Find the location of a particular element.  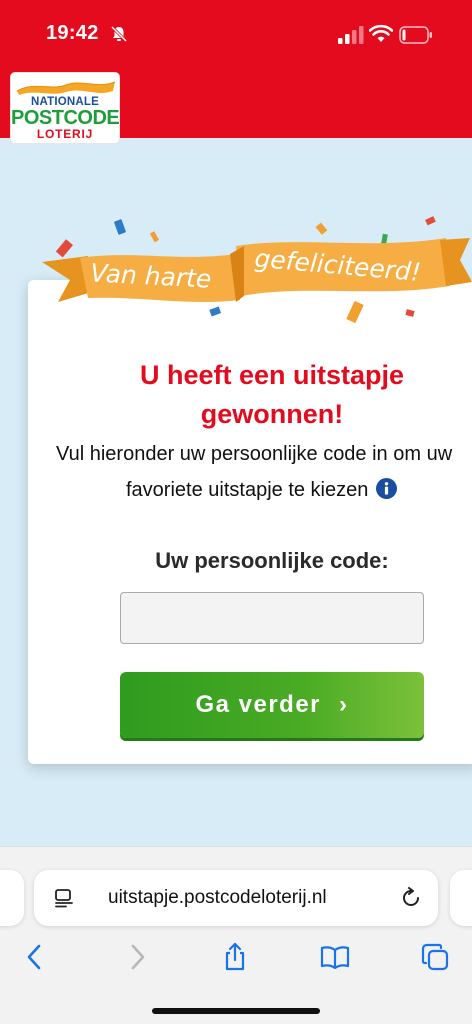

personal-code-input is located at coordinates (272, 618).